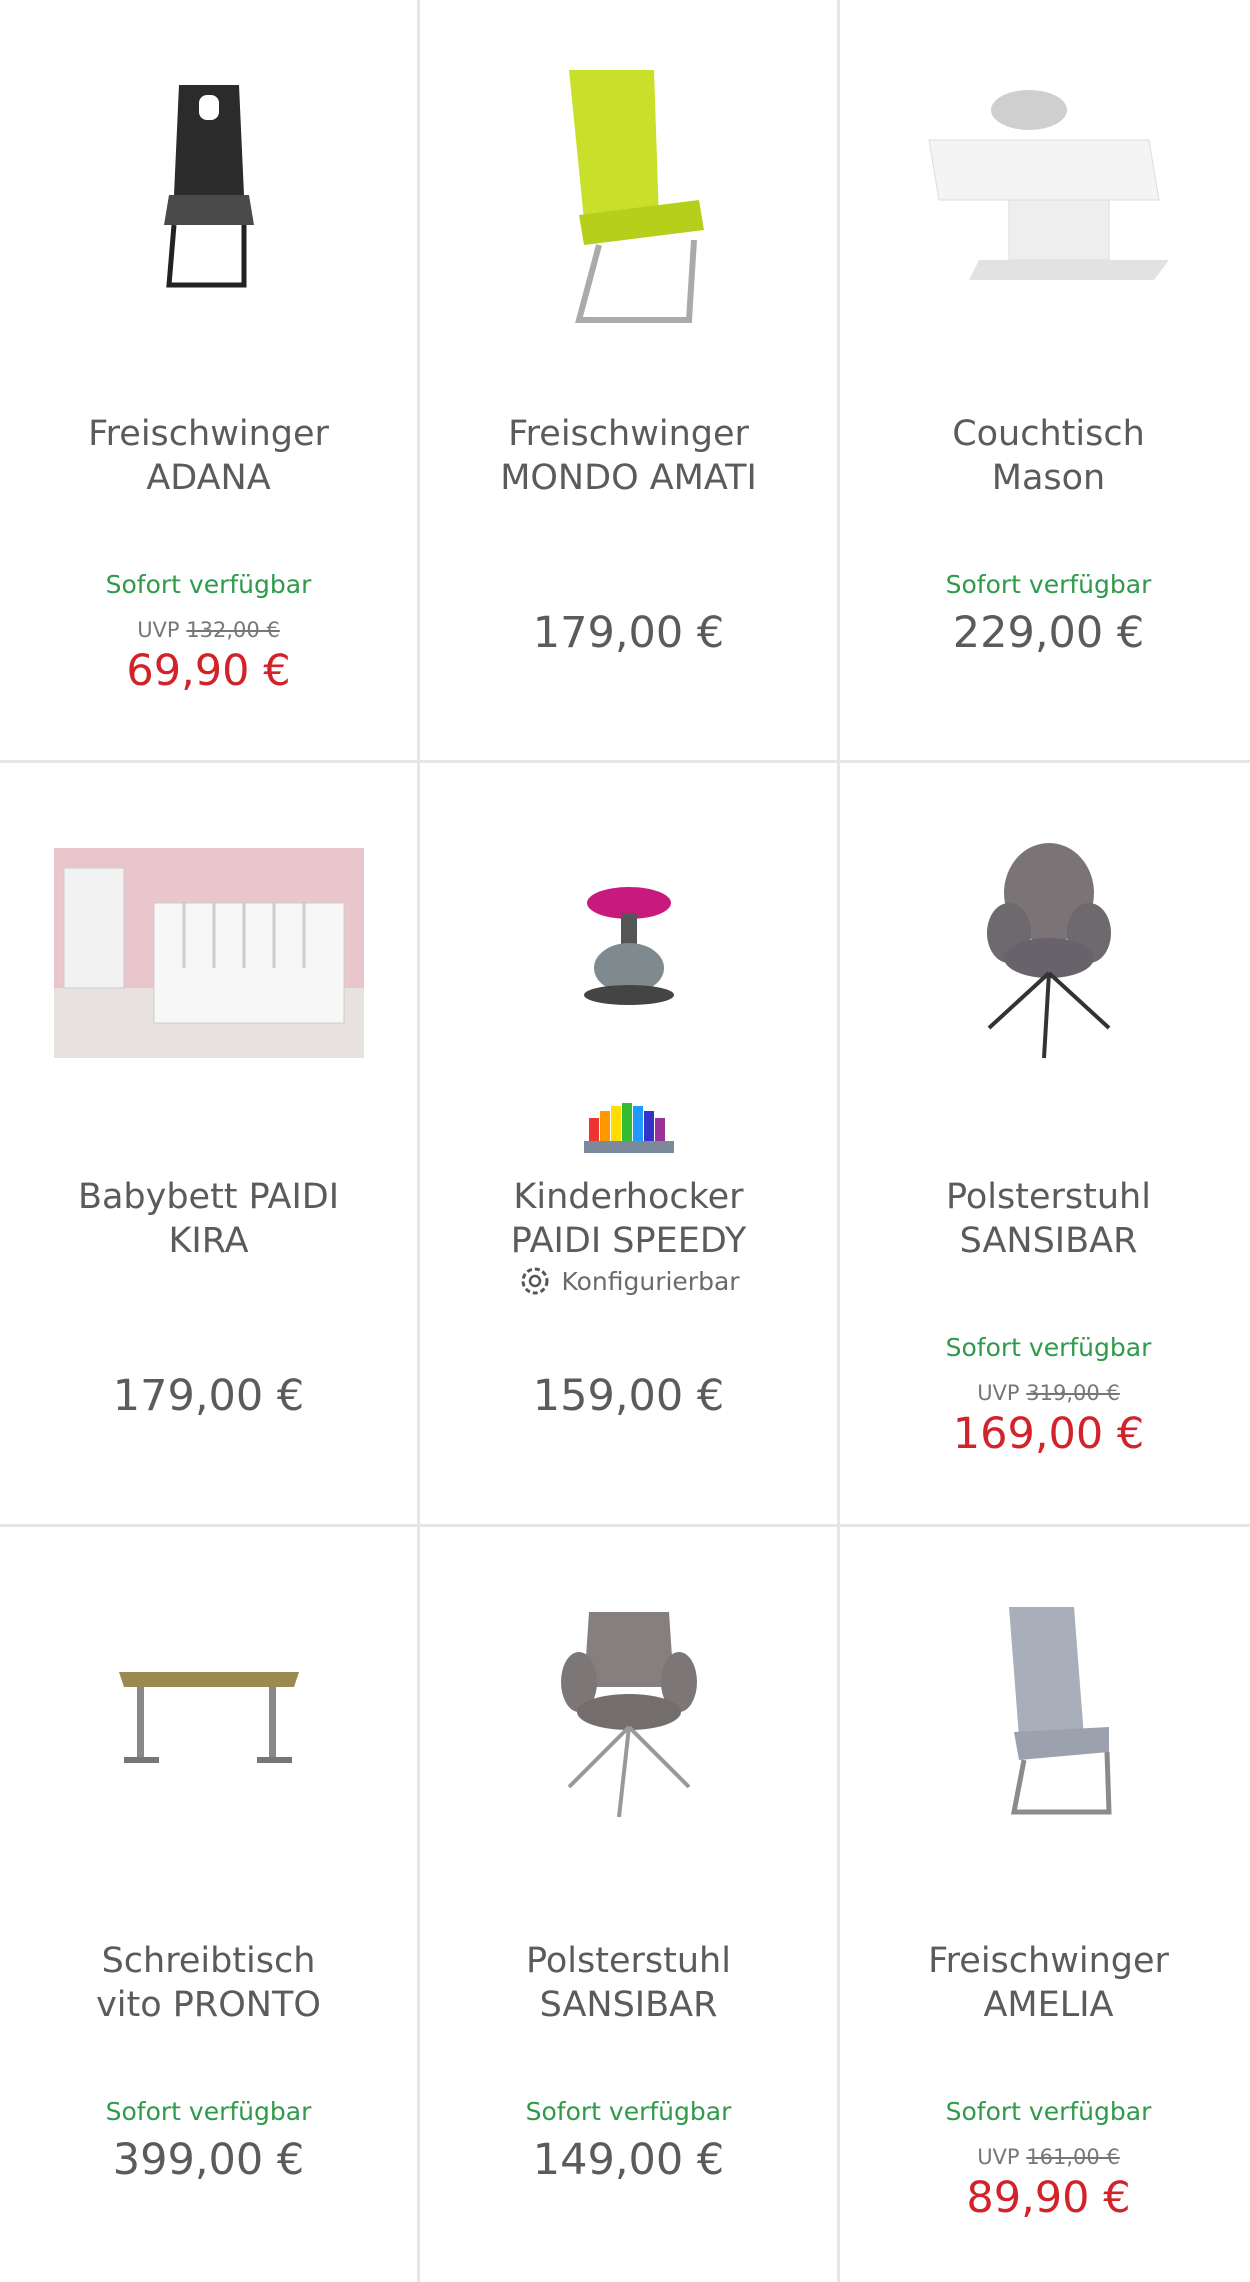 The image size is (1250, 2282). Describe the element at coordinates (233, 630) in the screenshot. I see `uvp-value: 132,00 €` at that location.